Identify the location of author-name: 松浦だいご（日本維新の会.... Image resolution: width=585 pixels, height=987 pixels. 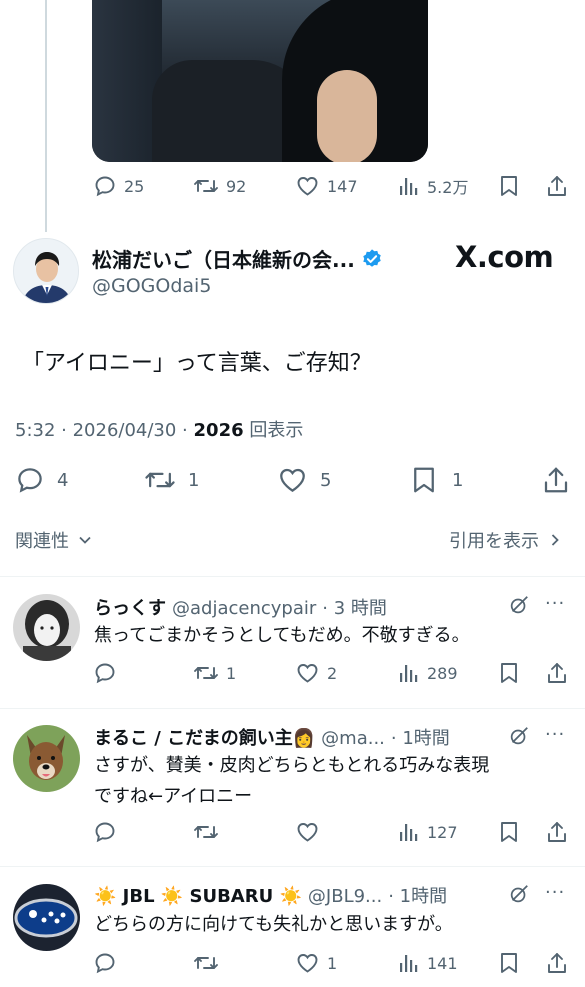
(223, 258).